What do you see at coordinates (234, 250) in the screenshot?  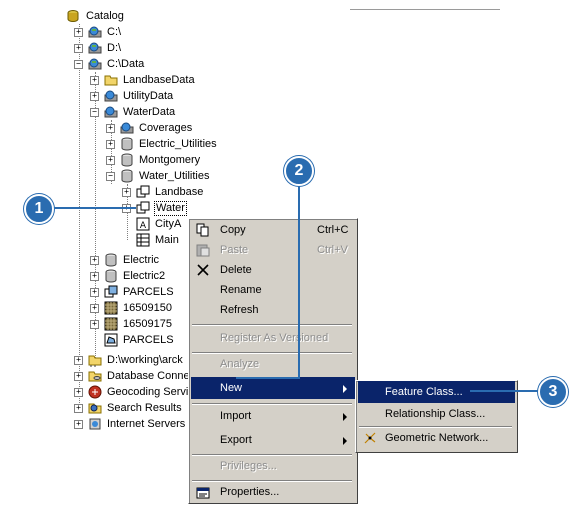 I see `paste-label: Paste` at bounding box center [234, 250].